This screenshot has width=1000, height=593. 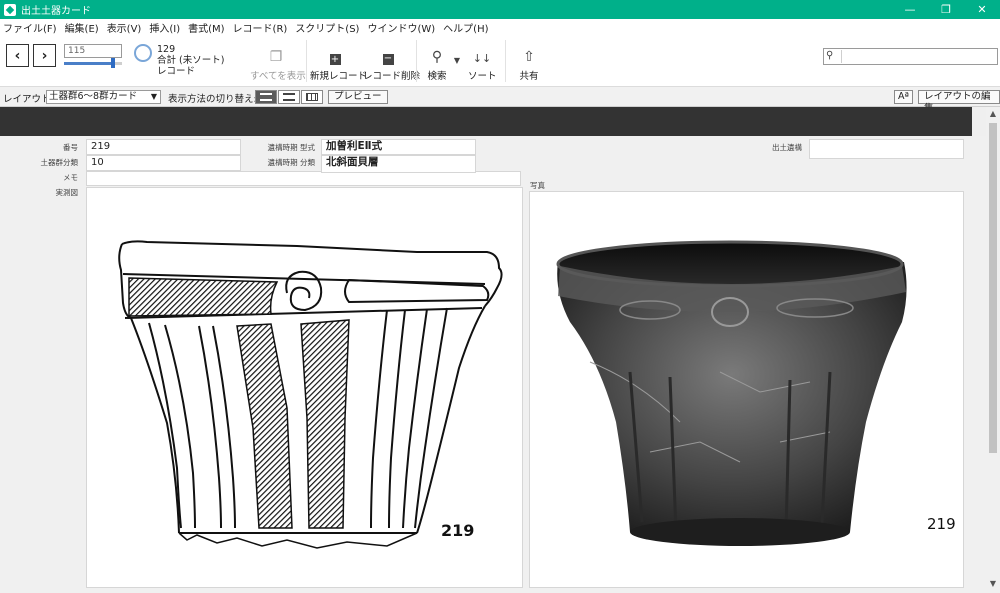 I want to click on menu-records: レコード(R), so click(x=260, y=27).